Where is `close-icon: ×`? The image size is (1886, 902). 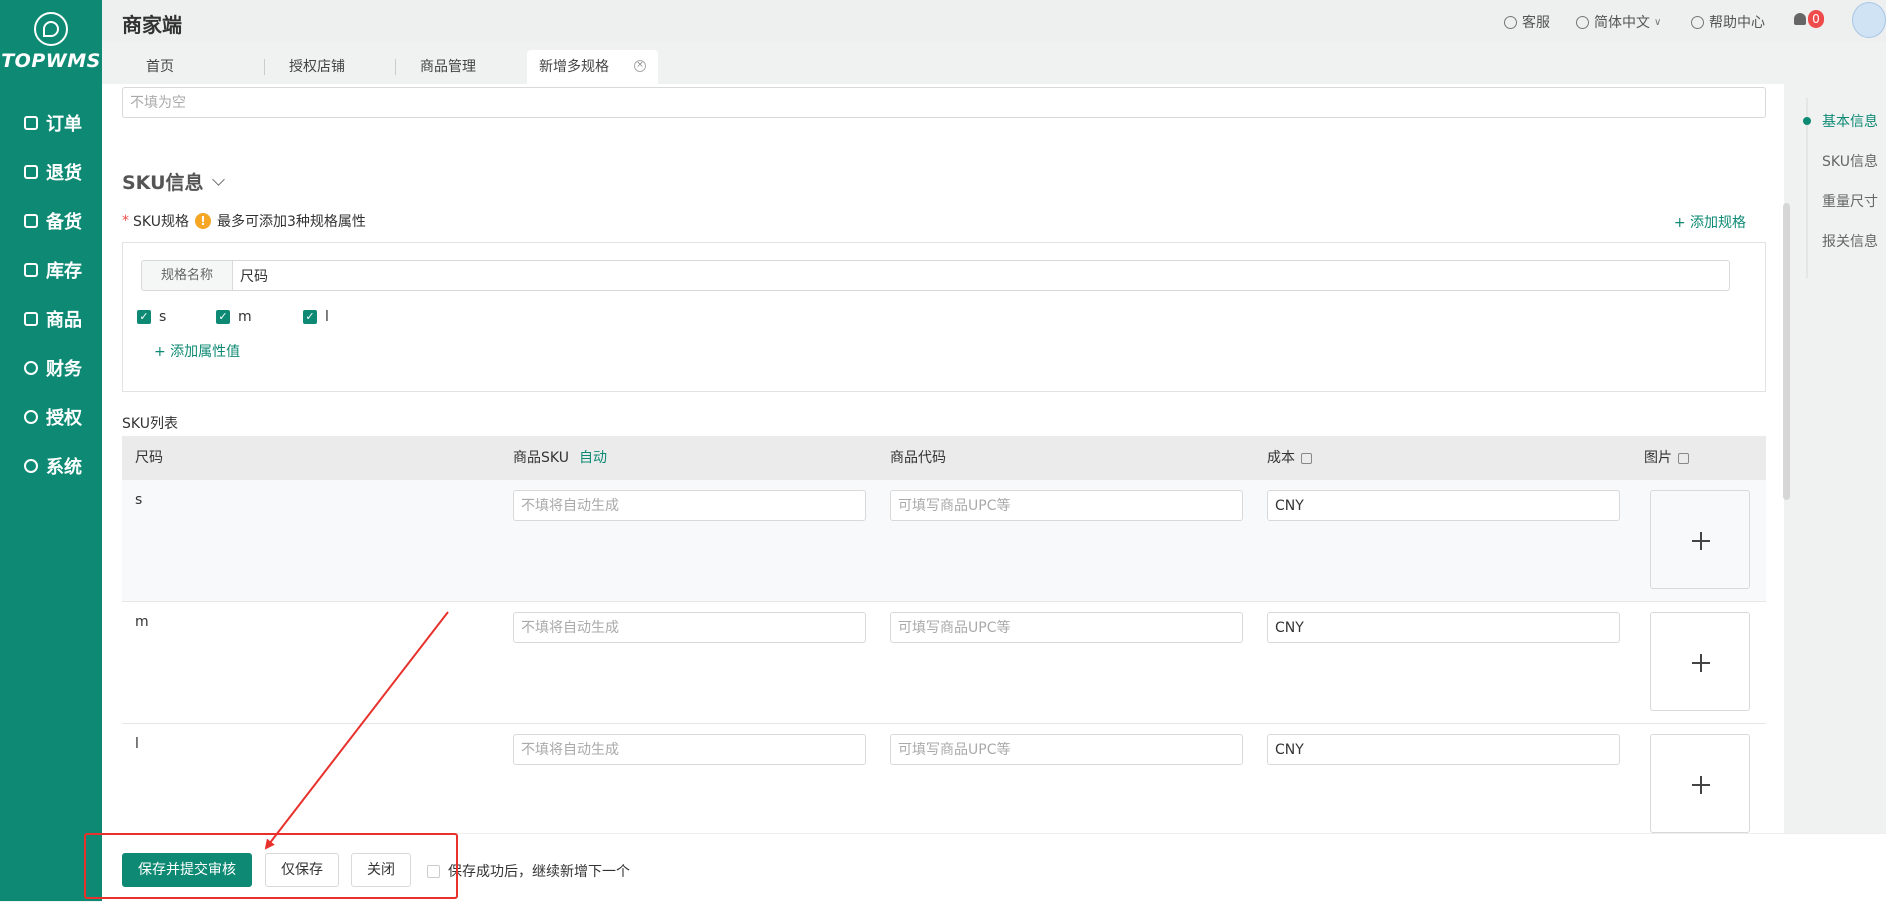
close-icon: × is located at coordinates (640, 66).